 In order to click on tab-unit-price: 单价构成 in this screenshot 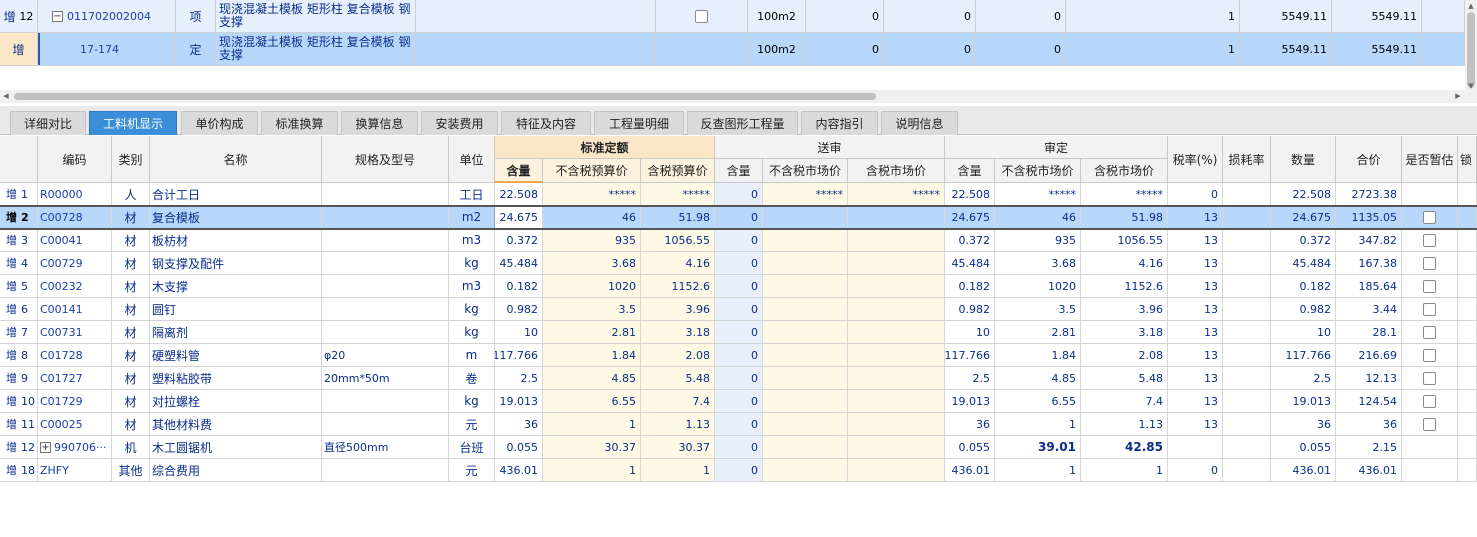, I will do `click(219, 123)`.